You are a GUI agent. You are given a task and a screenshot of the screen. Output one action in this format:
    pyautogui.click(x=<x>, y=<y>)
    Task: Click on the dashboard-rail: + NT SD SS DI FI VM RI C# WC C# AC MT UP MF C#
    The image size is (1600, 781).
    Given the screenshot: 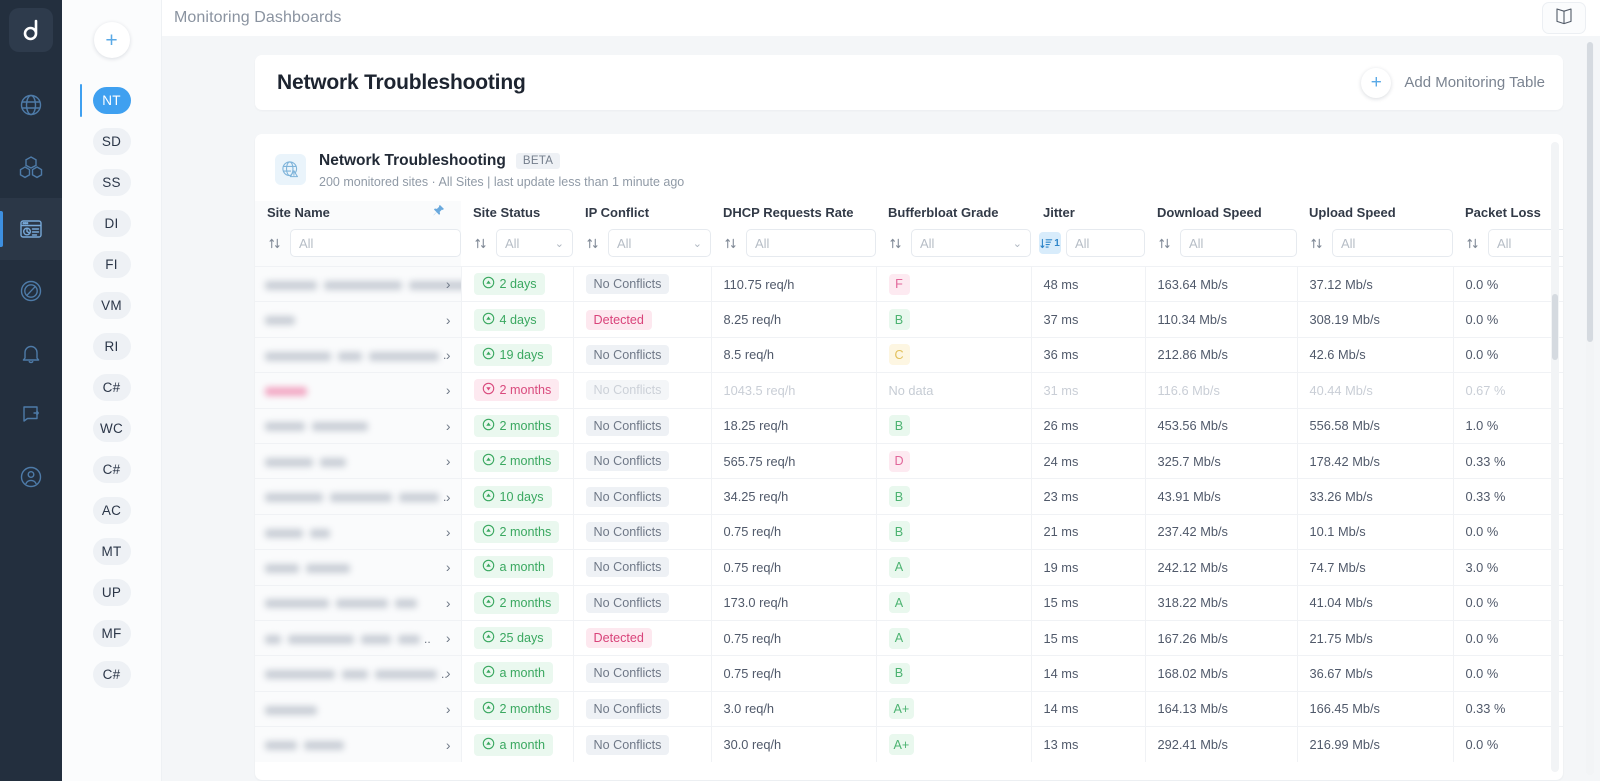 What is the action you would take?
    pyautogui.click(x=112, y=390)
    